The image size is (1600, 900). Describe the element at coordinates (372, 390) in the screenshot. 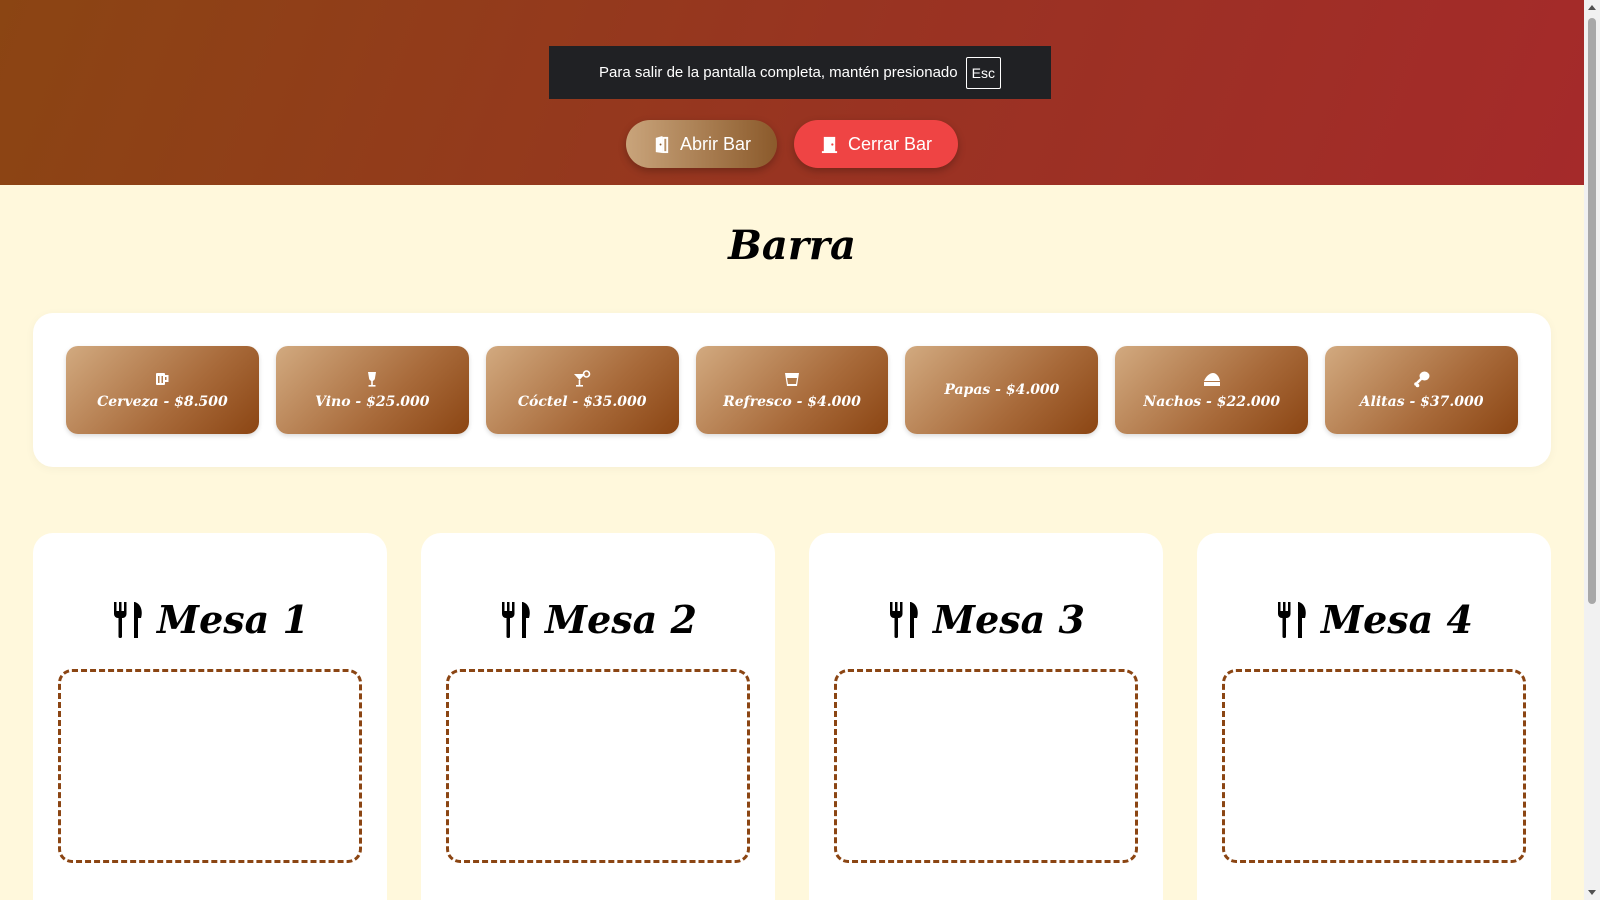

I see `menu-item-vino: Vino - $25.000` at that location.